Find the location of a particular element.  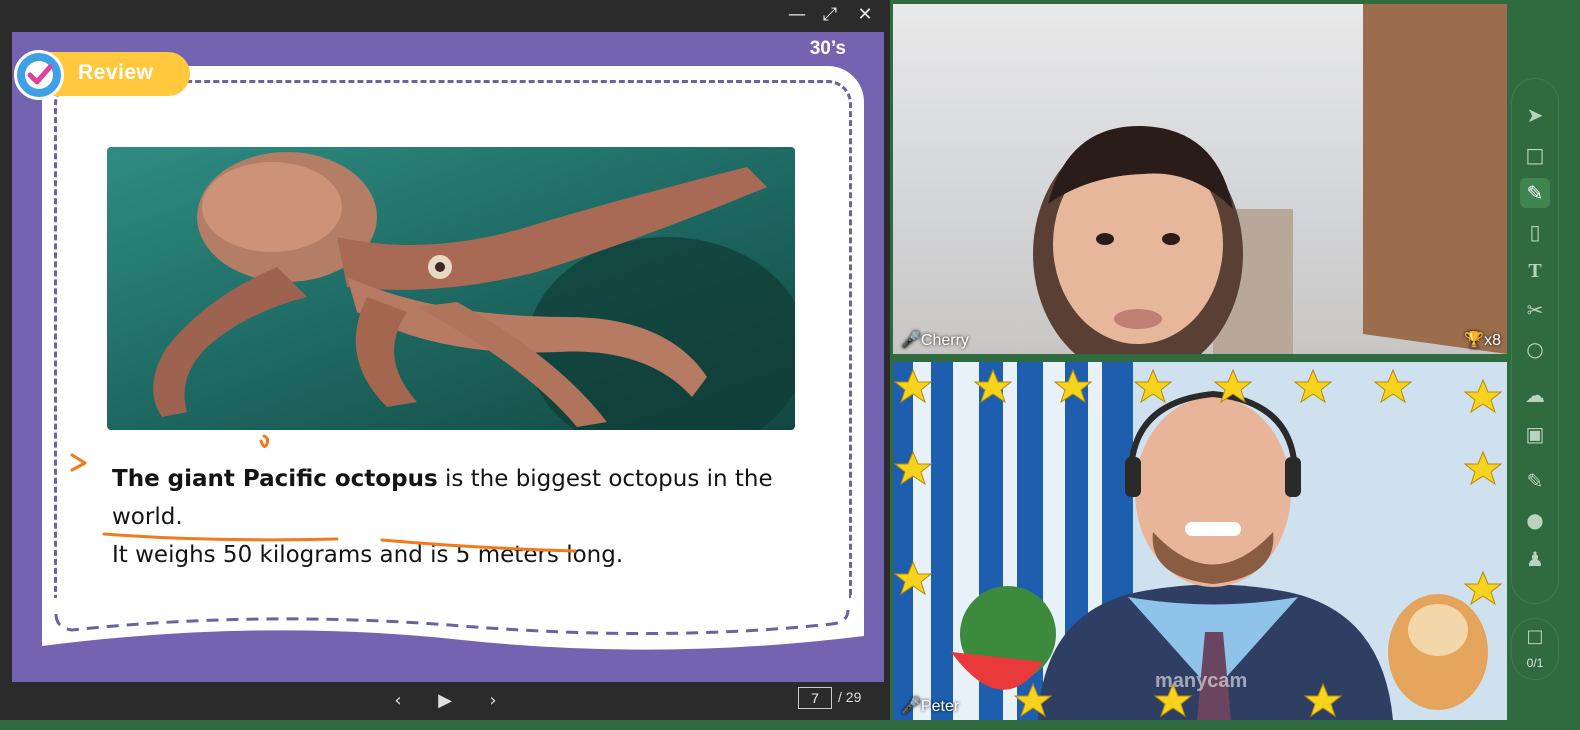

area-select-icon: □ is located at coordinates (1535, 155).